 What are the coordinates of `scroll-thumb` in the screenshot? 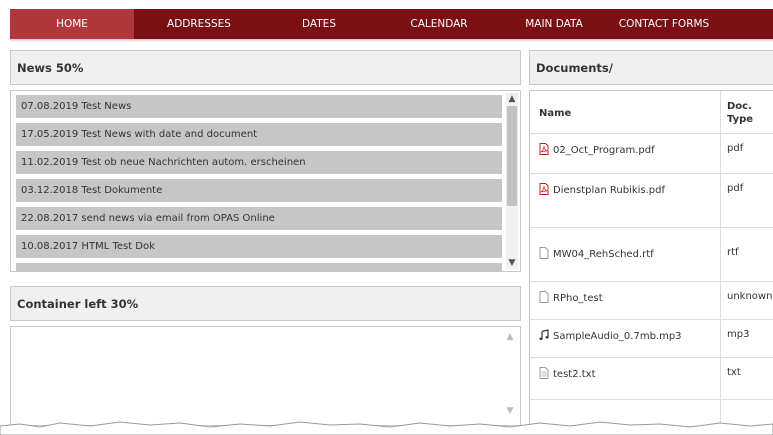 It's located at (512, 156).